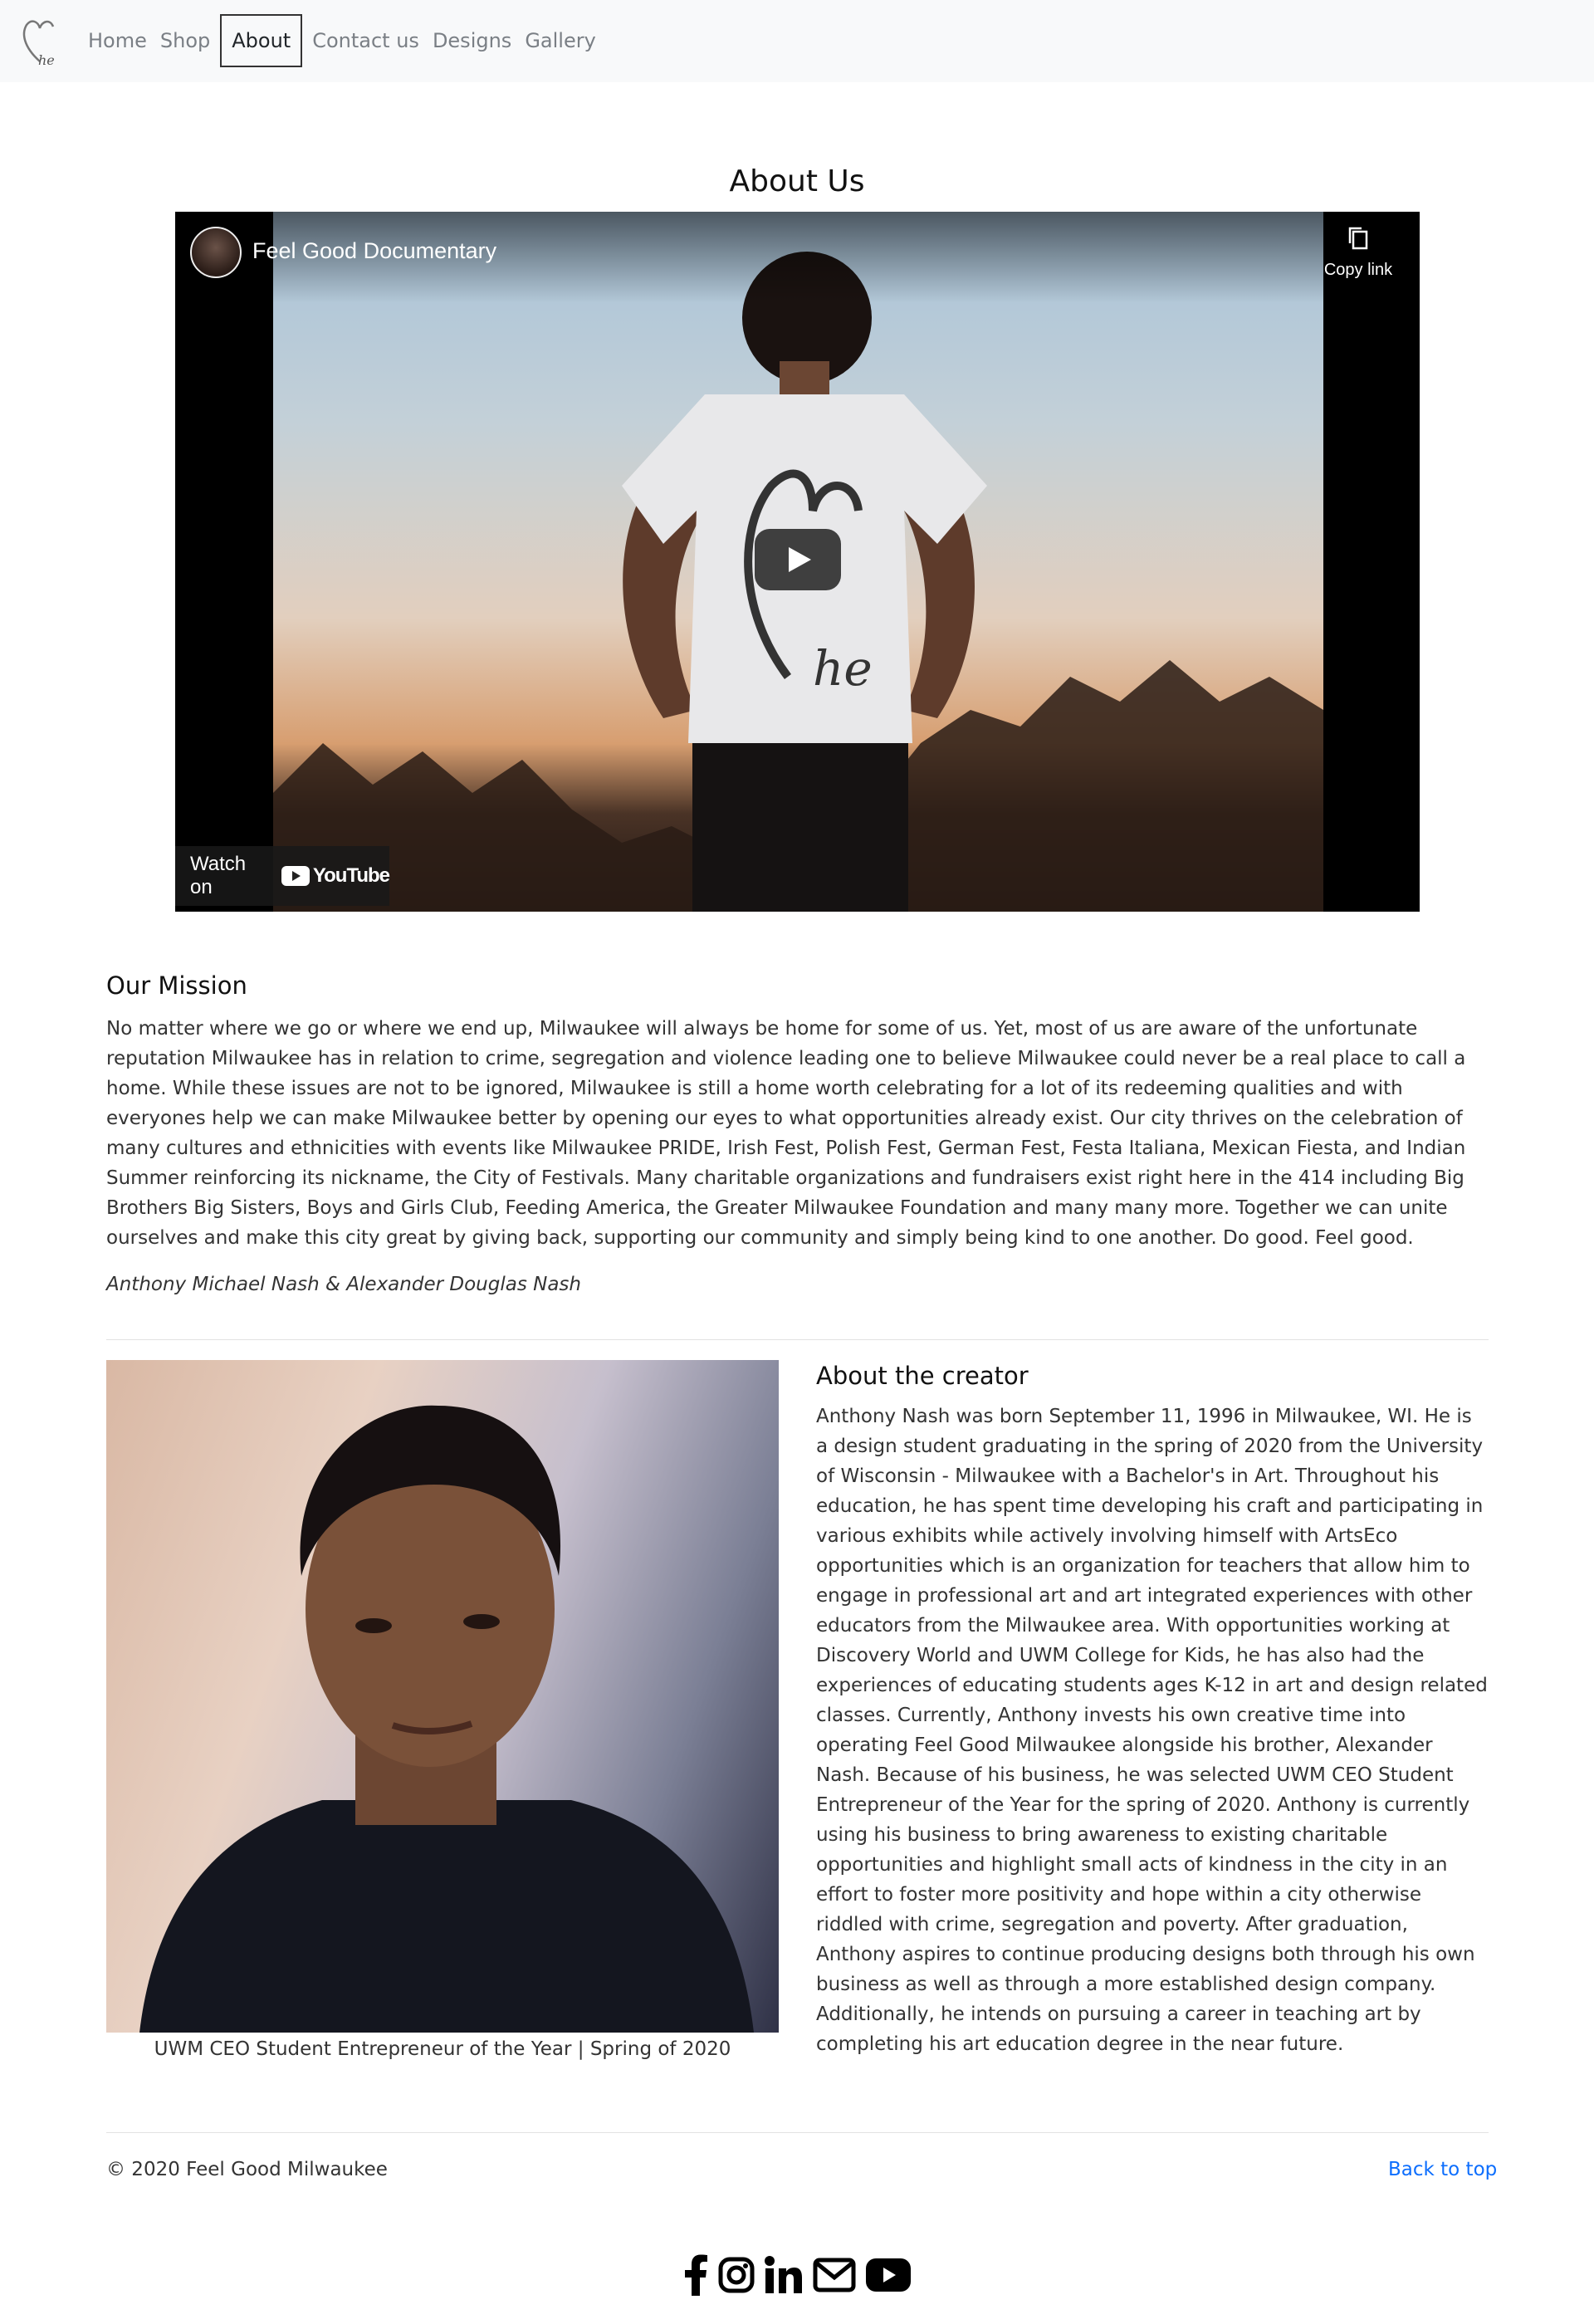 Image resolution: width=1594 pixels, height=2324 pixels. I want to click on copy-link-label: Copy link, so click(1358, 270).